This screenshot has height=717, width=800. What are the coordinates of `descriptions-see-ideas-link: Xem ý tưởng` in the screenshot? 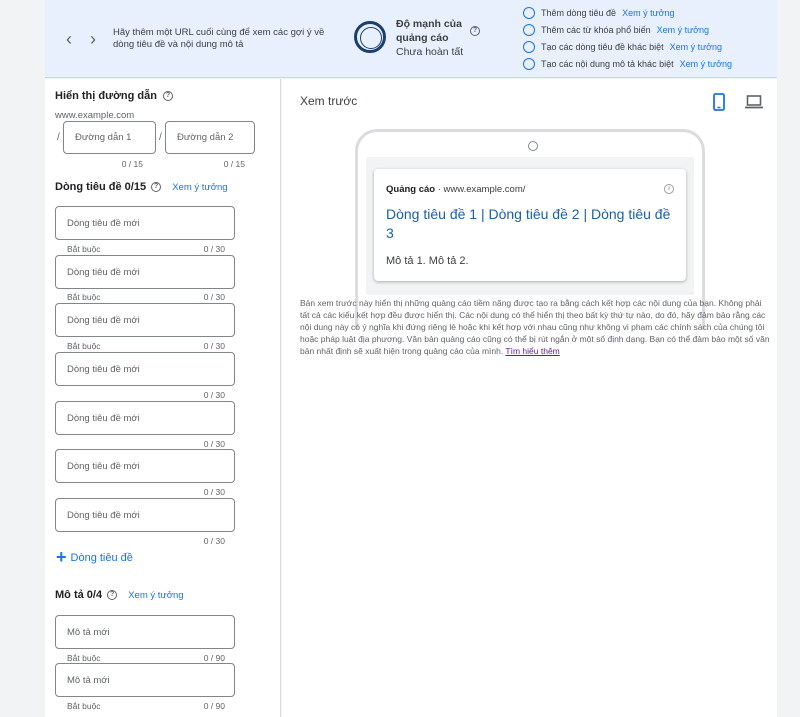 It's located at (155, 595).